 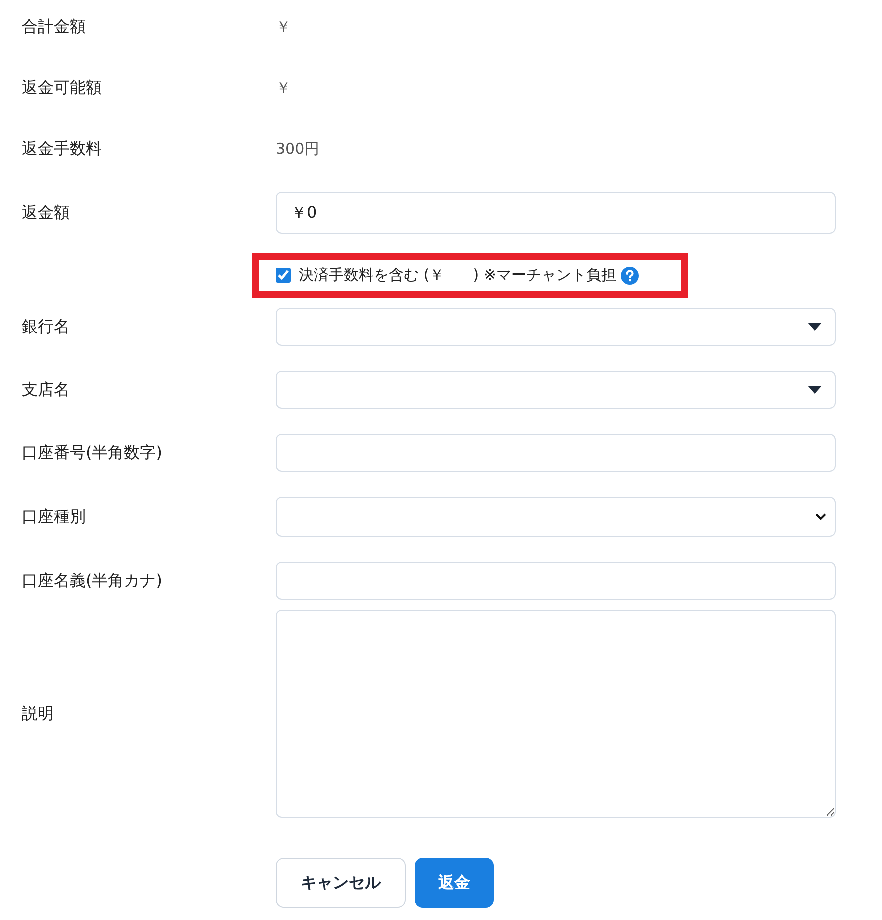 What do you see at coordinates (630, 275) in the screenshot?
I see `help-icon` at bounding box center [630, 275].